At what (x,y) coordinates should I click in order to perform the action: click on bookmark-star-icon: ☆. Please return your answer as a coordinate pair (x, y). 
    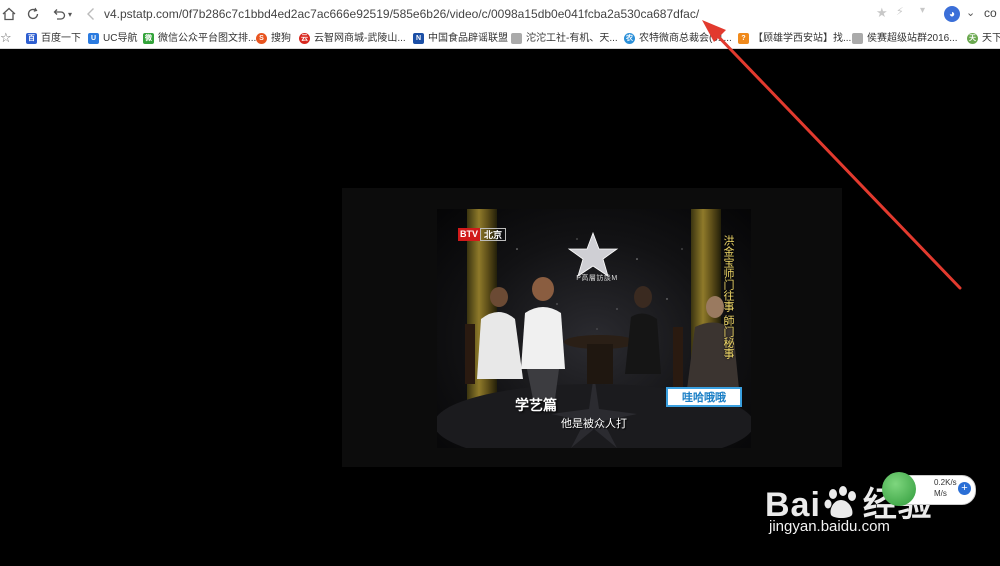
    Looking at the image, I should click on (6, 38).